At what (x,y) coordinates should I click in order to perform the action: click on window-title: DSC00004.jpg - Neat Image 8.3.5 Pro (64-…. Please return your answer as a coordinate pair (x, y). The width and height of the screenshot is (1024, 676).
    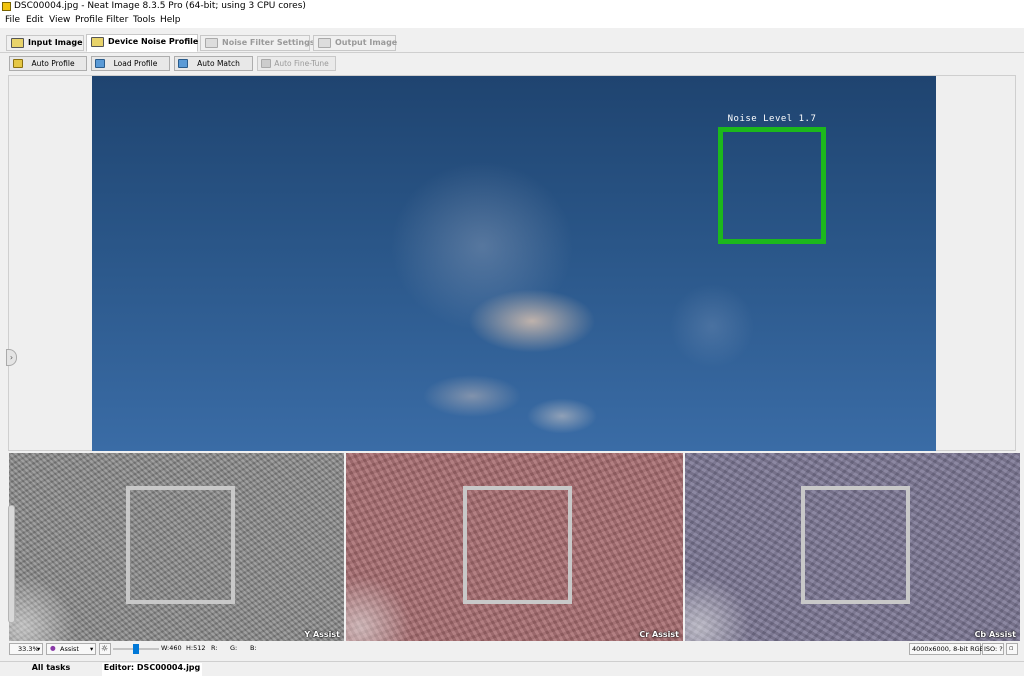
    Looking at the image, I should click on (160, 6).